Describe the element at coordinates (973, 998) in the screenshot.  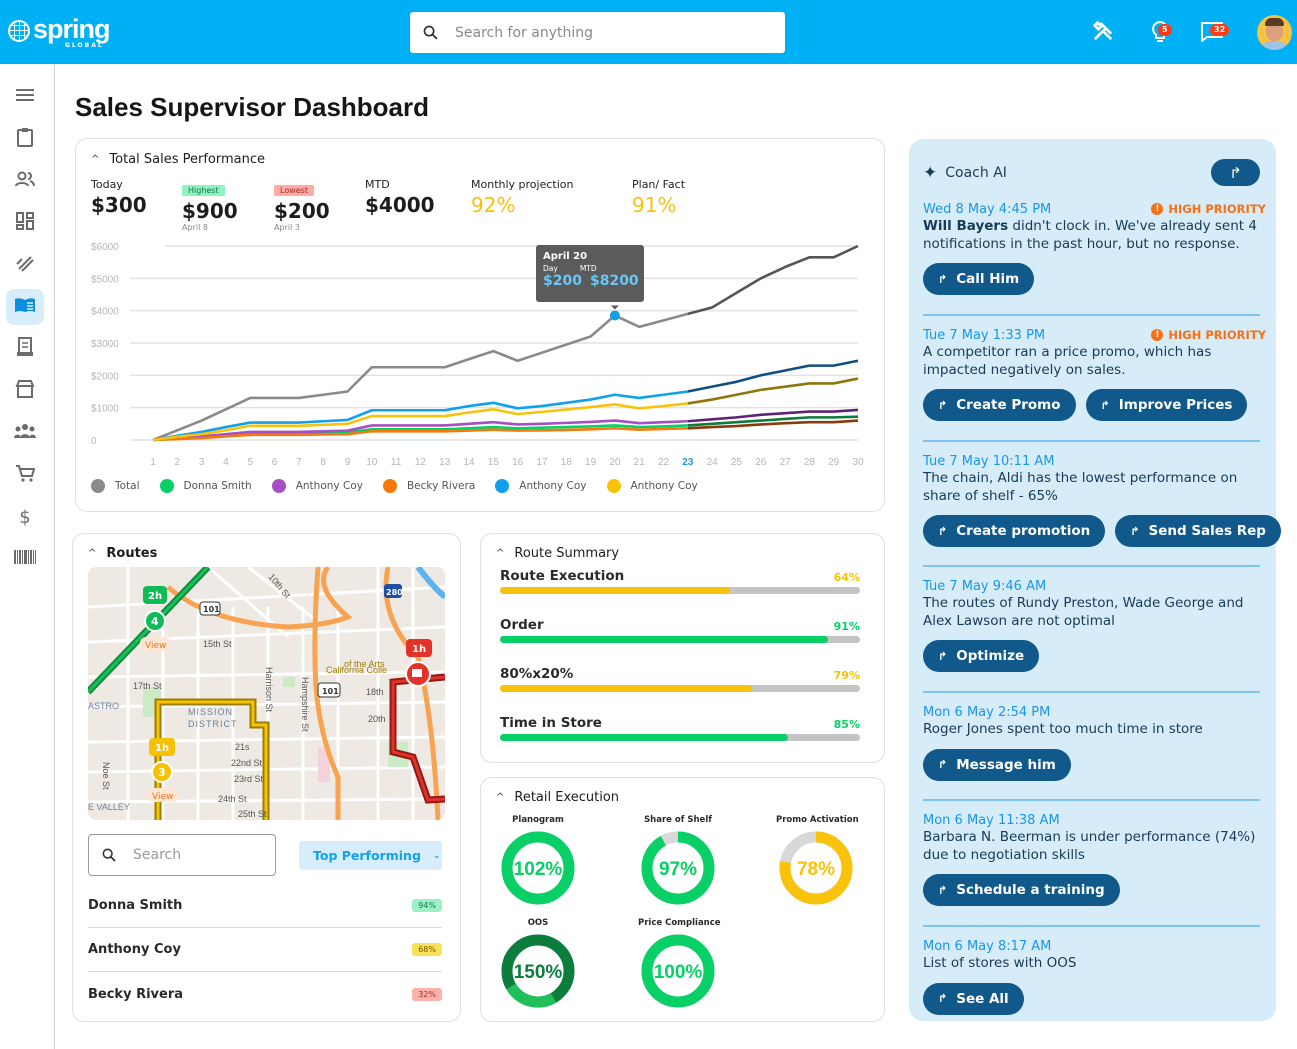
I see `see-all-button: ↱ See All` at that location.